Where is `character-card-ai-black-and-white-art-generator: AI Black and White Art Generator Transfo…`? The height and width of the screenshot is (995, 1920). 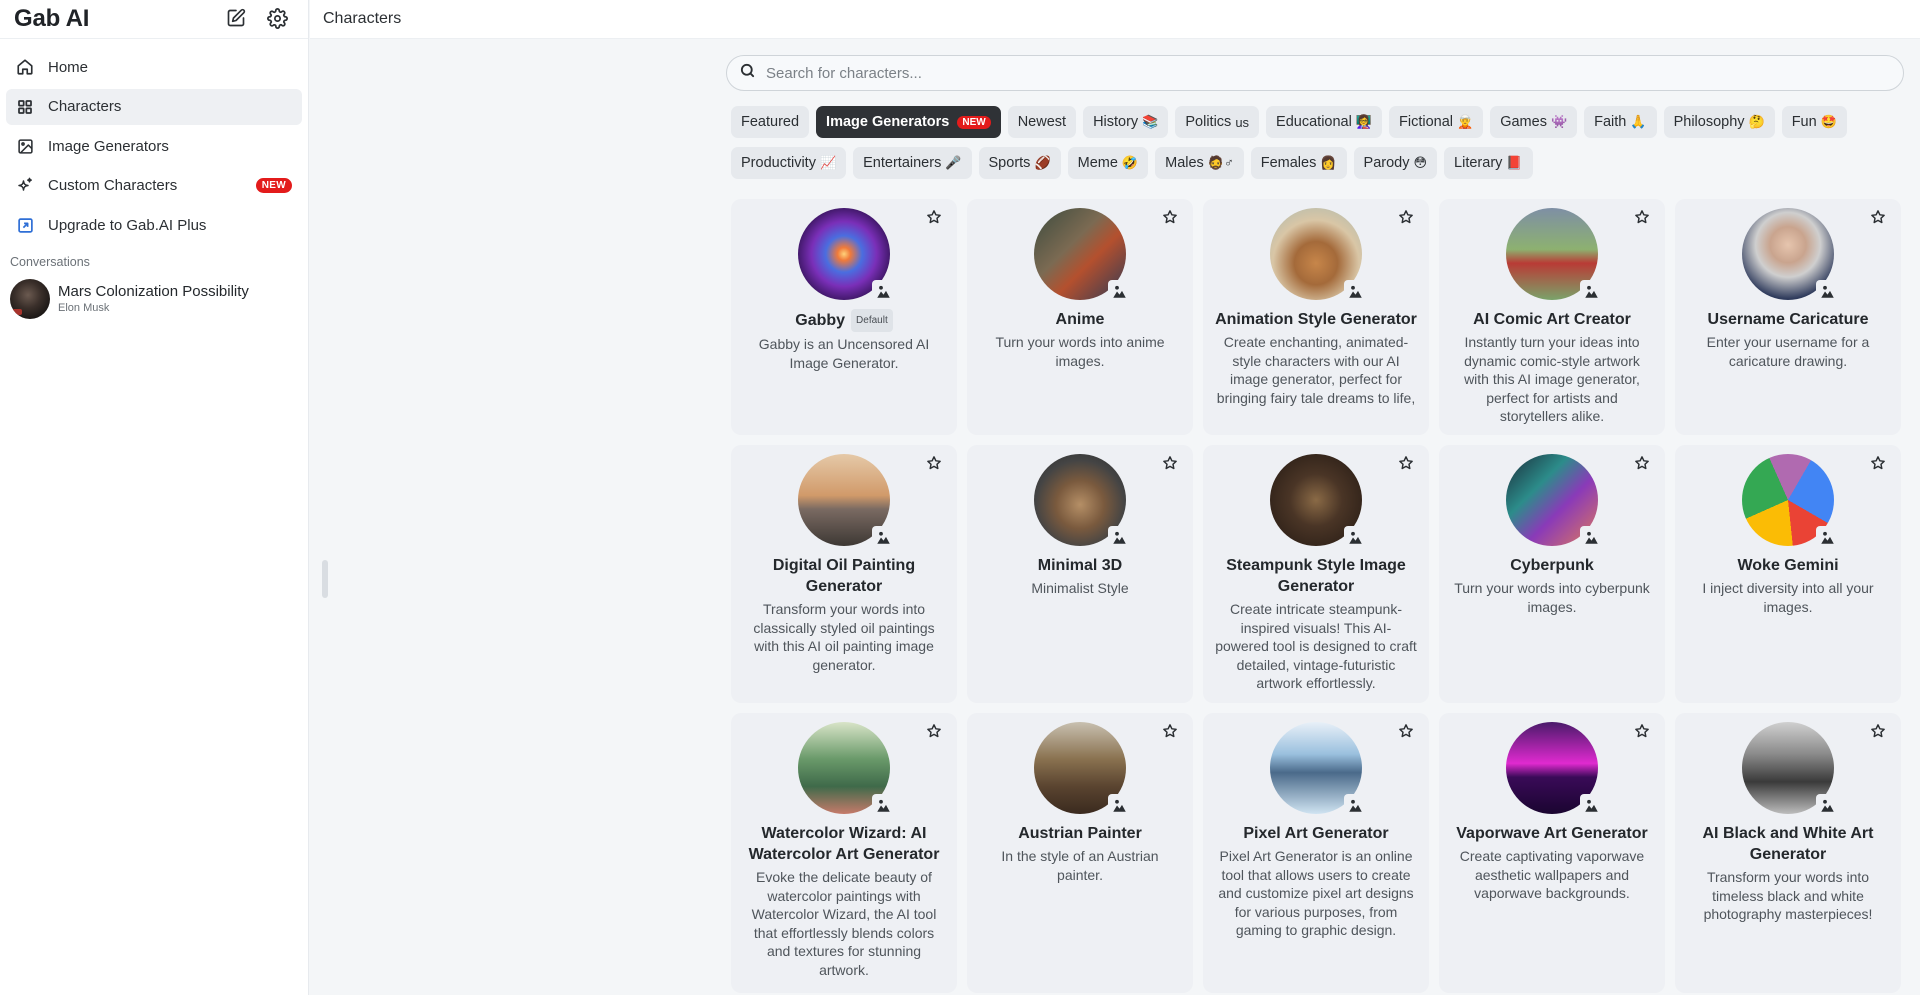 character-card-ai-black-and-white-art-generator: AI Black and White Art Generator Transfo… is located at coordinates (1788, 853).